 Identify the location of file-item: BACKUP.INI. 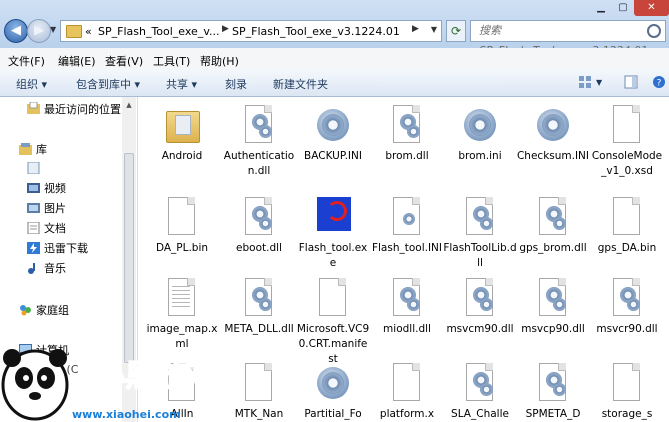
(333, 134).